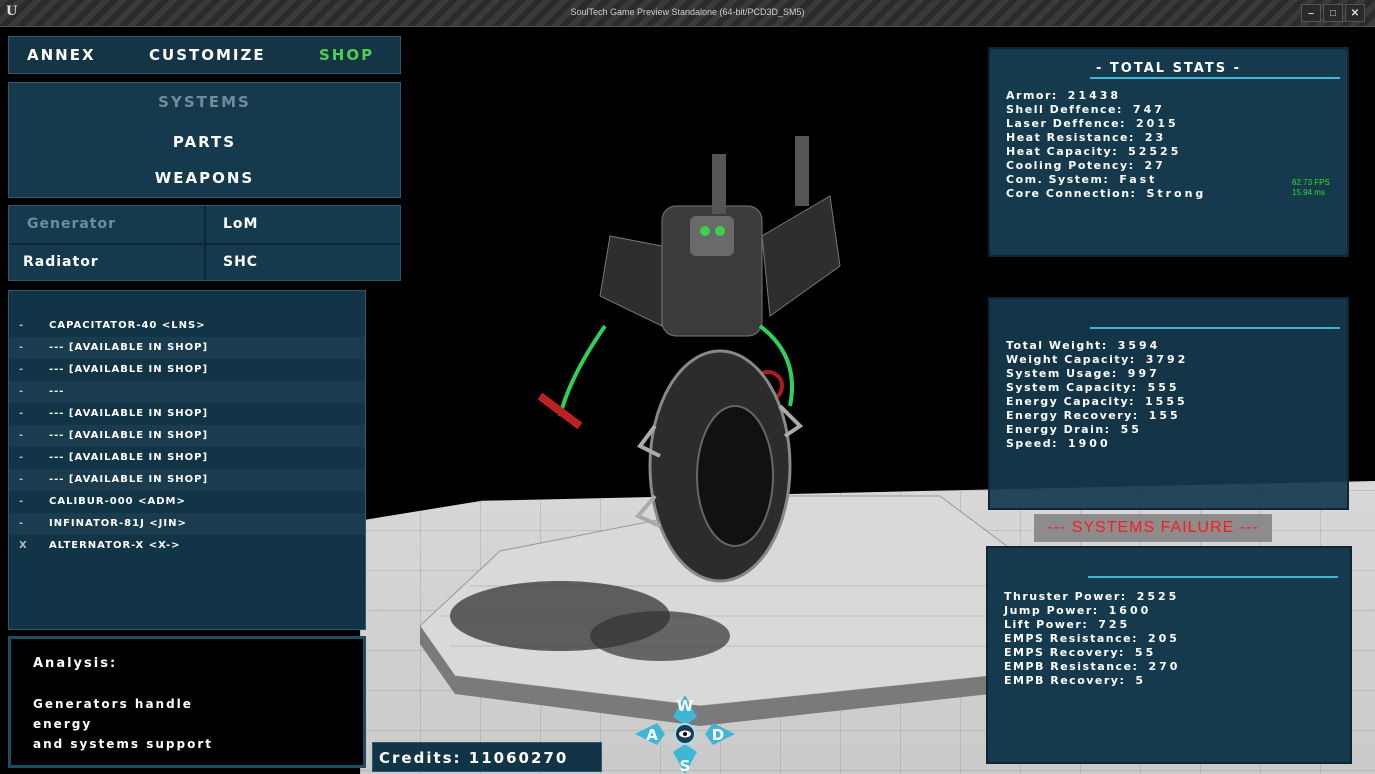  I want to click on slot-radiator-value: SHC, so click(240, 262).